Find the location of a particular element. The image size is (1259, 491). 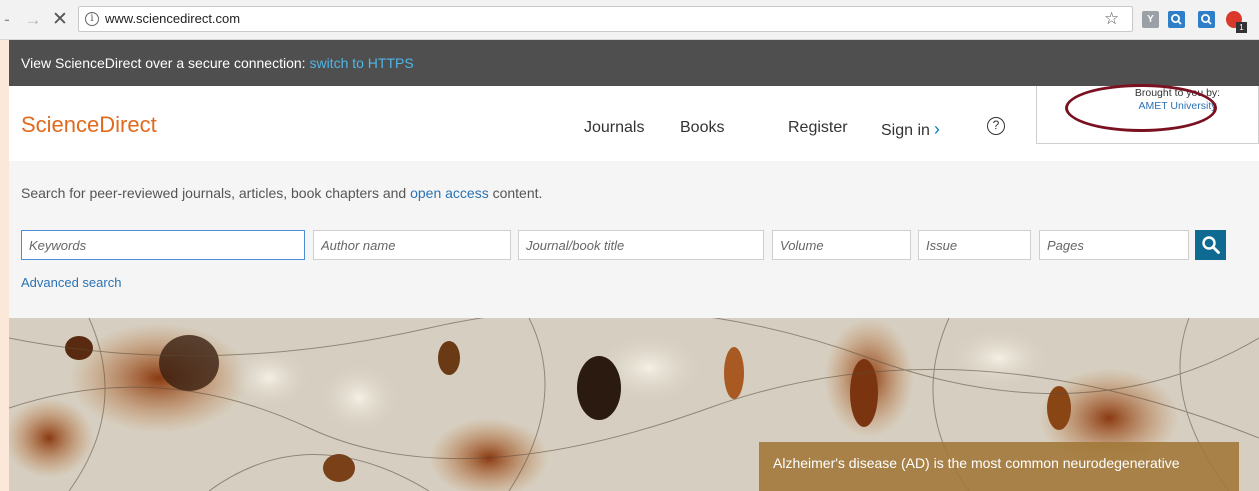

help-icon: ? is located at coordinates (996, 126).